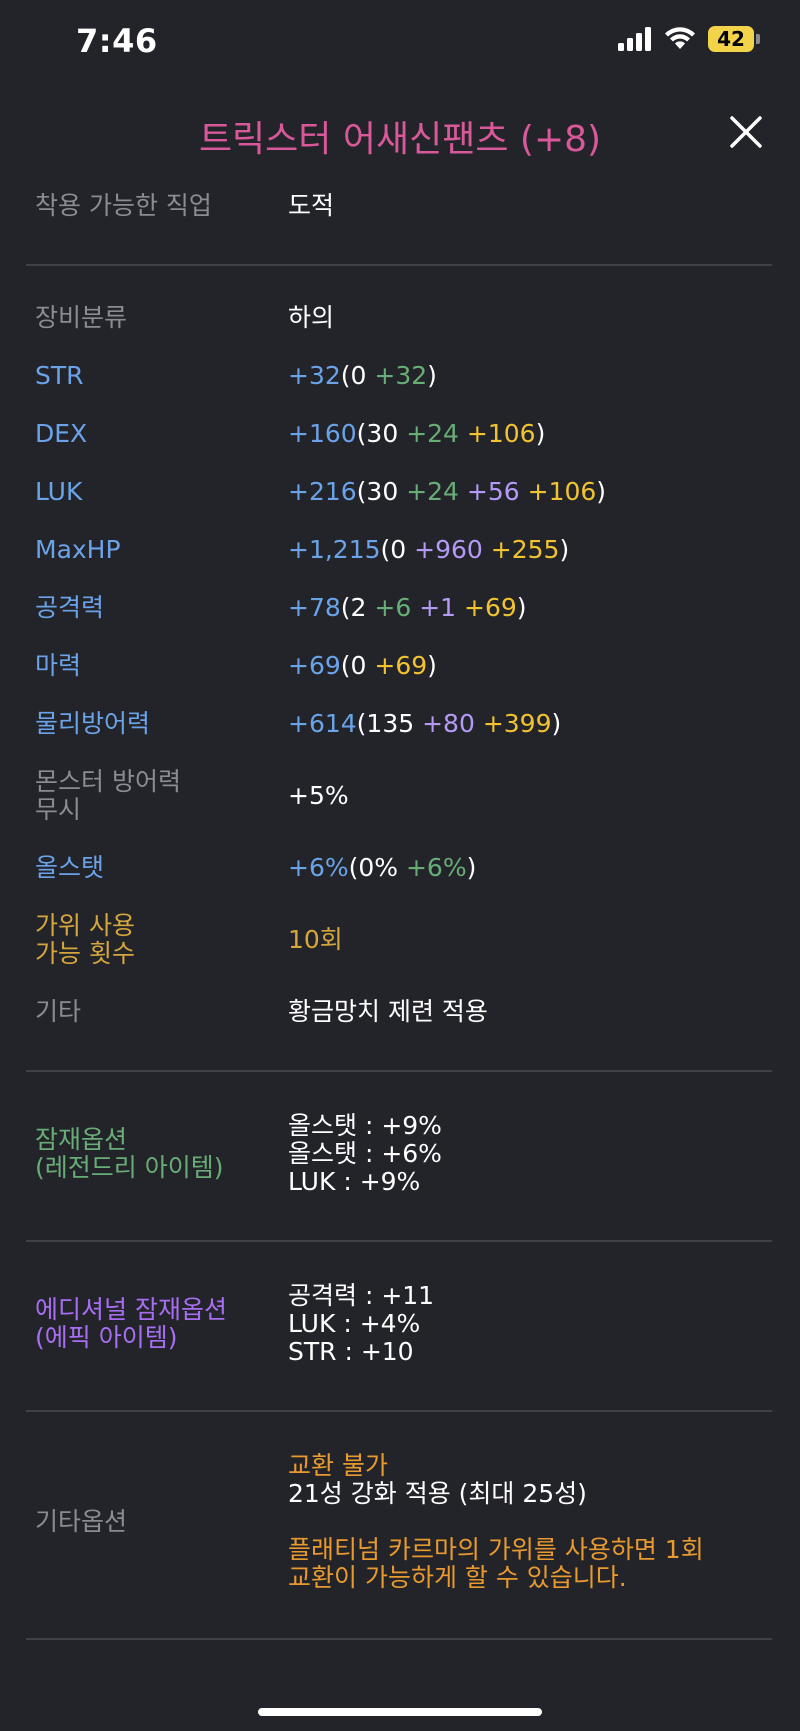  What do you see at coordinates (432, 665) in the screenshot?
I see `magic-close: )` at bounding box center [432, 665].